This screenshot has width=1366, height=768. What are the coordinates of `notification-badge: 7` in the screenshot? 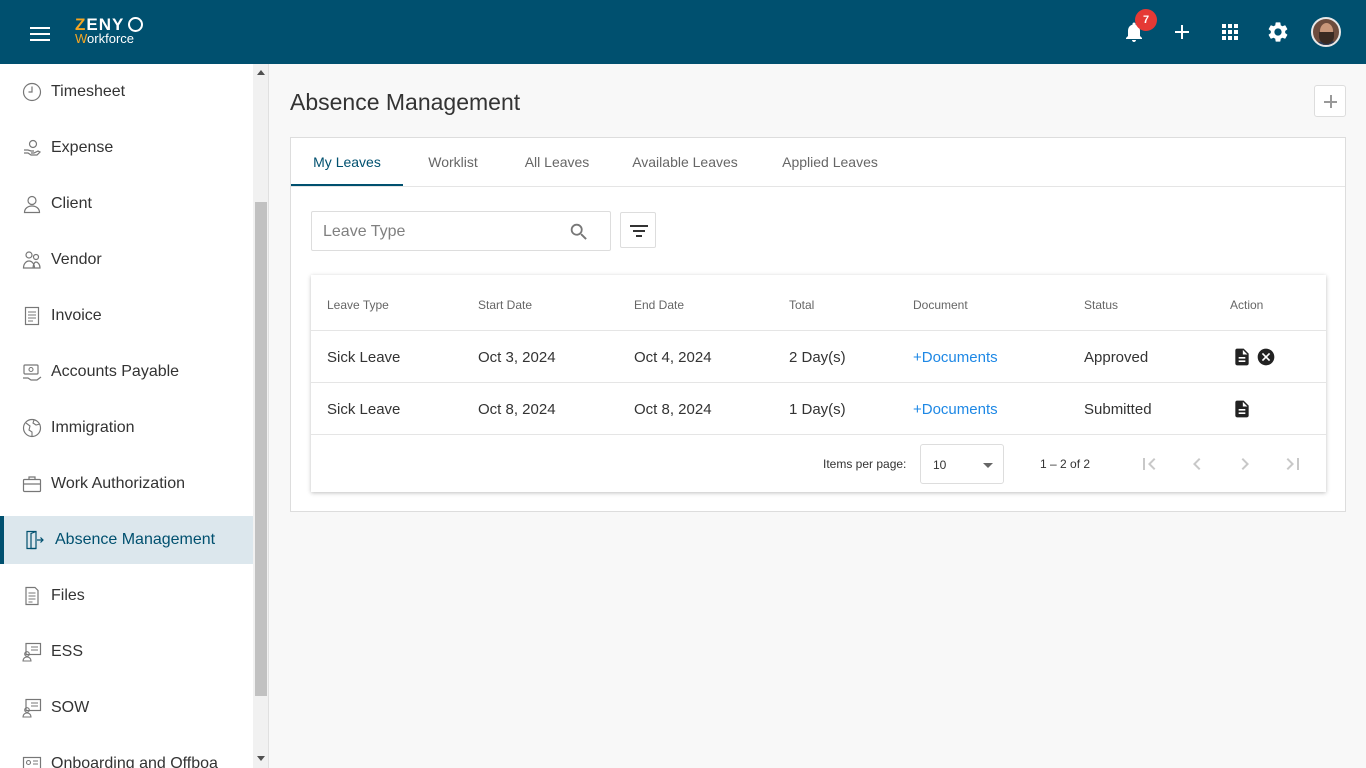 It's located at (1146, 20).